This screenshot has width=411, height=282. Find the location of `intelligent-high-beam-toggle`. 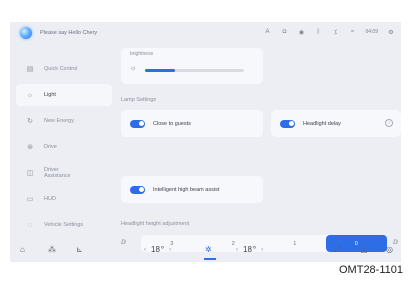

intelligent-high-beam-toggle is located at coordinates (137, 189).